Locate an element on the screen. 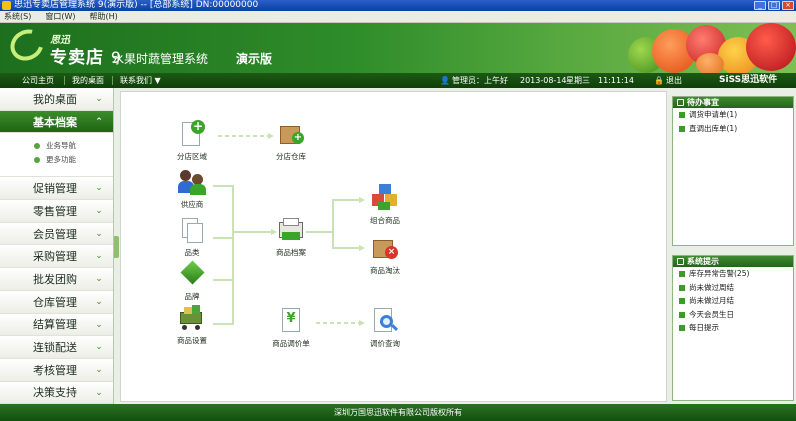 The image size is (796, 421). sys-daily-tip: 每日提示 is located at coordinates (733, 328).